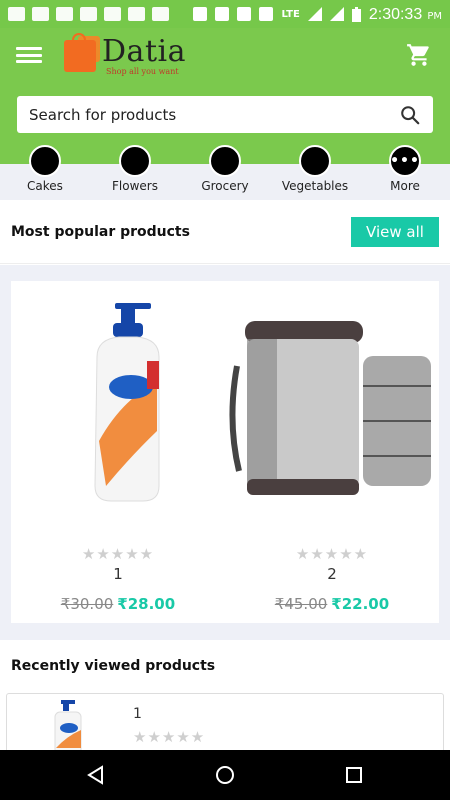 This screenshot has height=800, width=450. Describe the element at coordinates (142, 71) in the screenshot. I see `app-tagline: Shop all you want` at that location.